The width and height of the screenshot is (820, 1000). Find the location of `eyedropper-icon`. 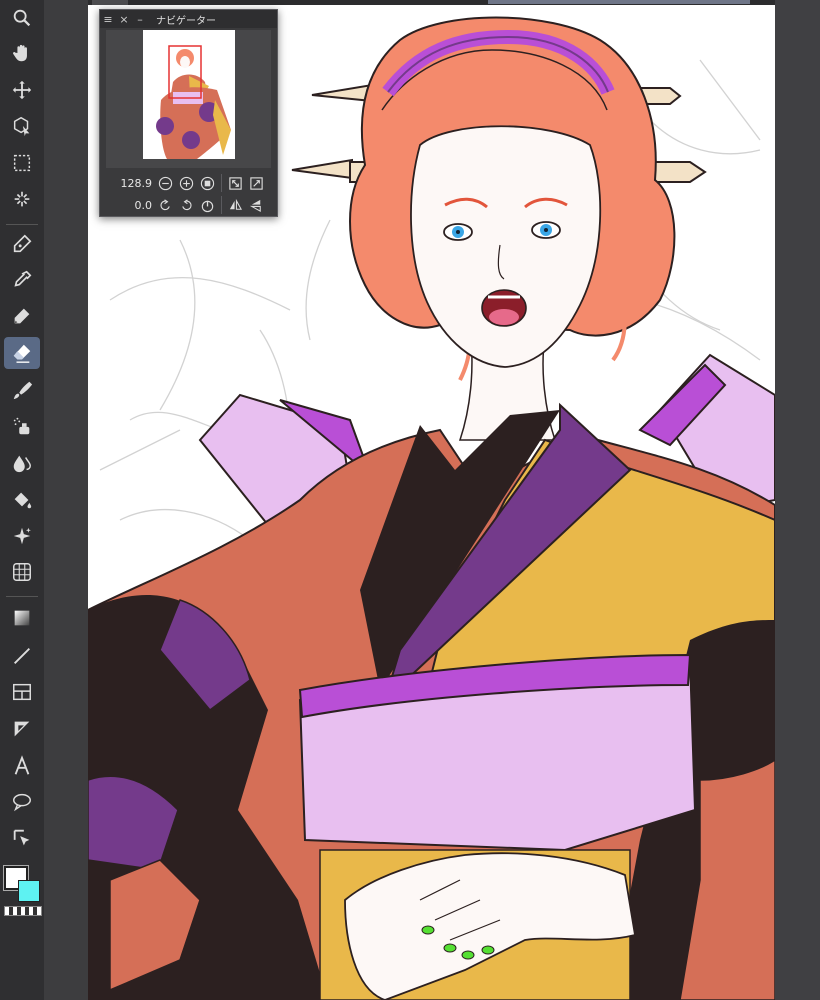

eyedropper-icon is located at coordinates (22, 280).